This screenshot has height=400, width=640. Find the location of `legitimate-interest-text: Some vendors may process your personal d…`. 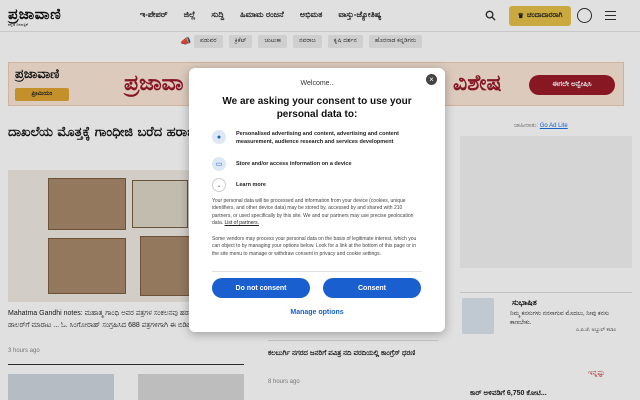

legitimate-interest-text: Some vendors may process your personal d… is located at coordinates (314, 246).